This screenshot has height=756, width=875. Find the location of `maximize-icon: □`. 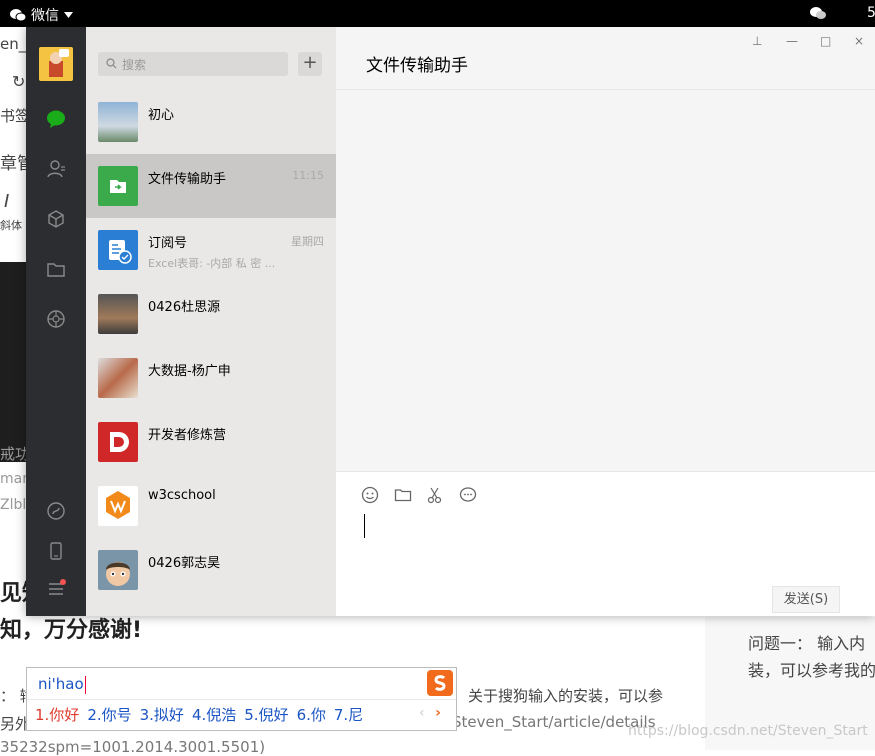

maximize-icon: □ is located at coordinates (825, 41).